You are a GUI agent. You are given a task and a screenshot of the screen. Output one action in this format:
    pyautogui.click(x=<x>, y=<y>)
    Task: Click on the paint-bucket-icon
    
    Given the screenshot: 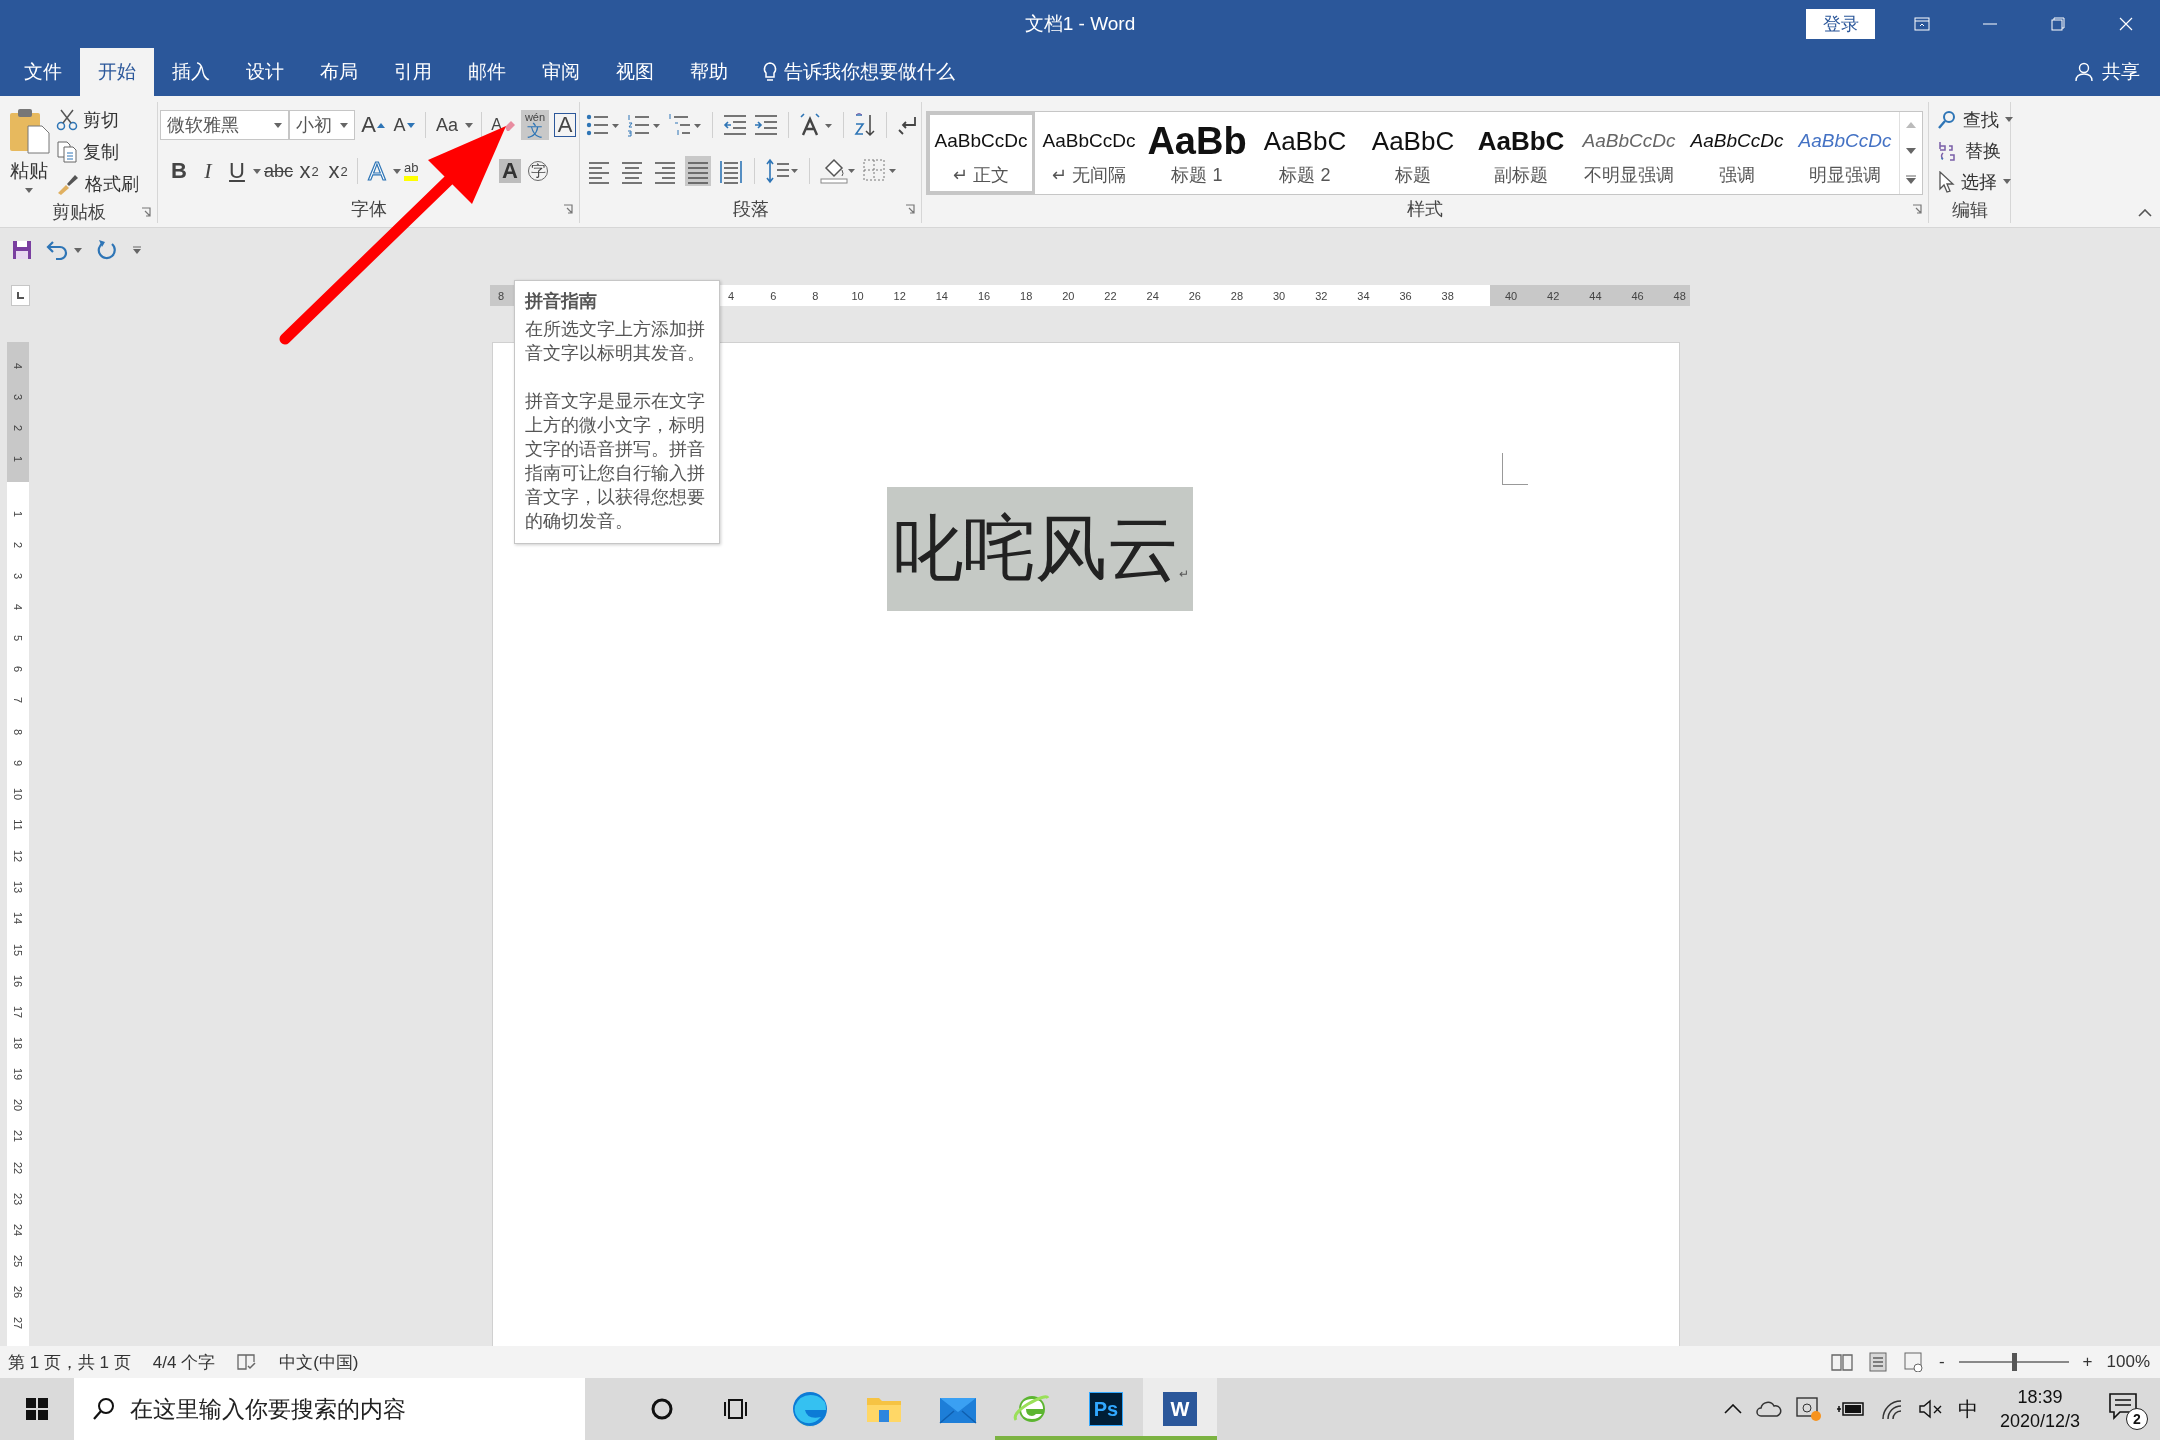 What is the action you would take?
    pyautogui.click(x=838, y=171)
    